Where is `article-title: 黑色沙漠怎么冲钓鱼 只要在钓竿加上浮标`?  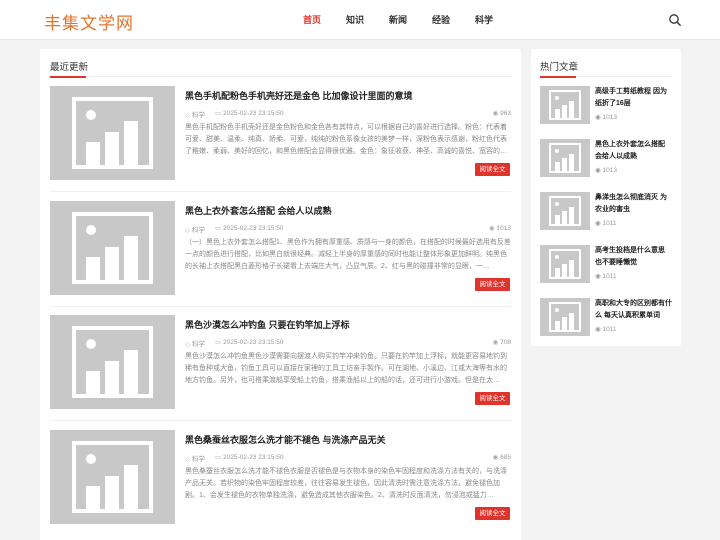
article-title: 黑色沙漠怎么冲钓鱼 只要在钓竿加上浮标 is located at coordinates (267, 324).